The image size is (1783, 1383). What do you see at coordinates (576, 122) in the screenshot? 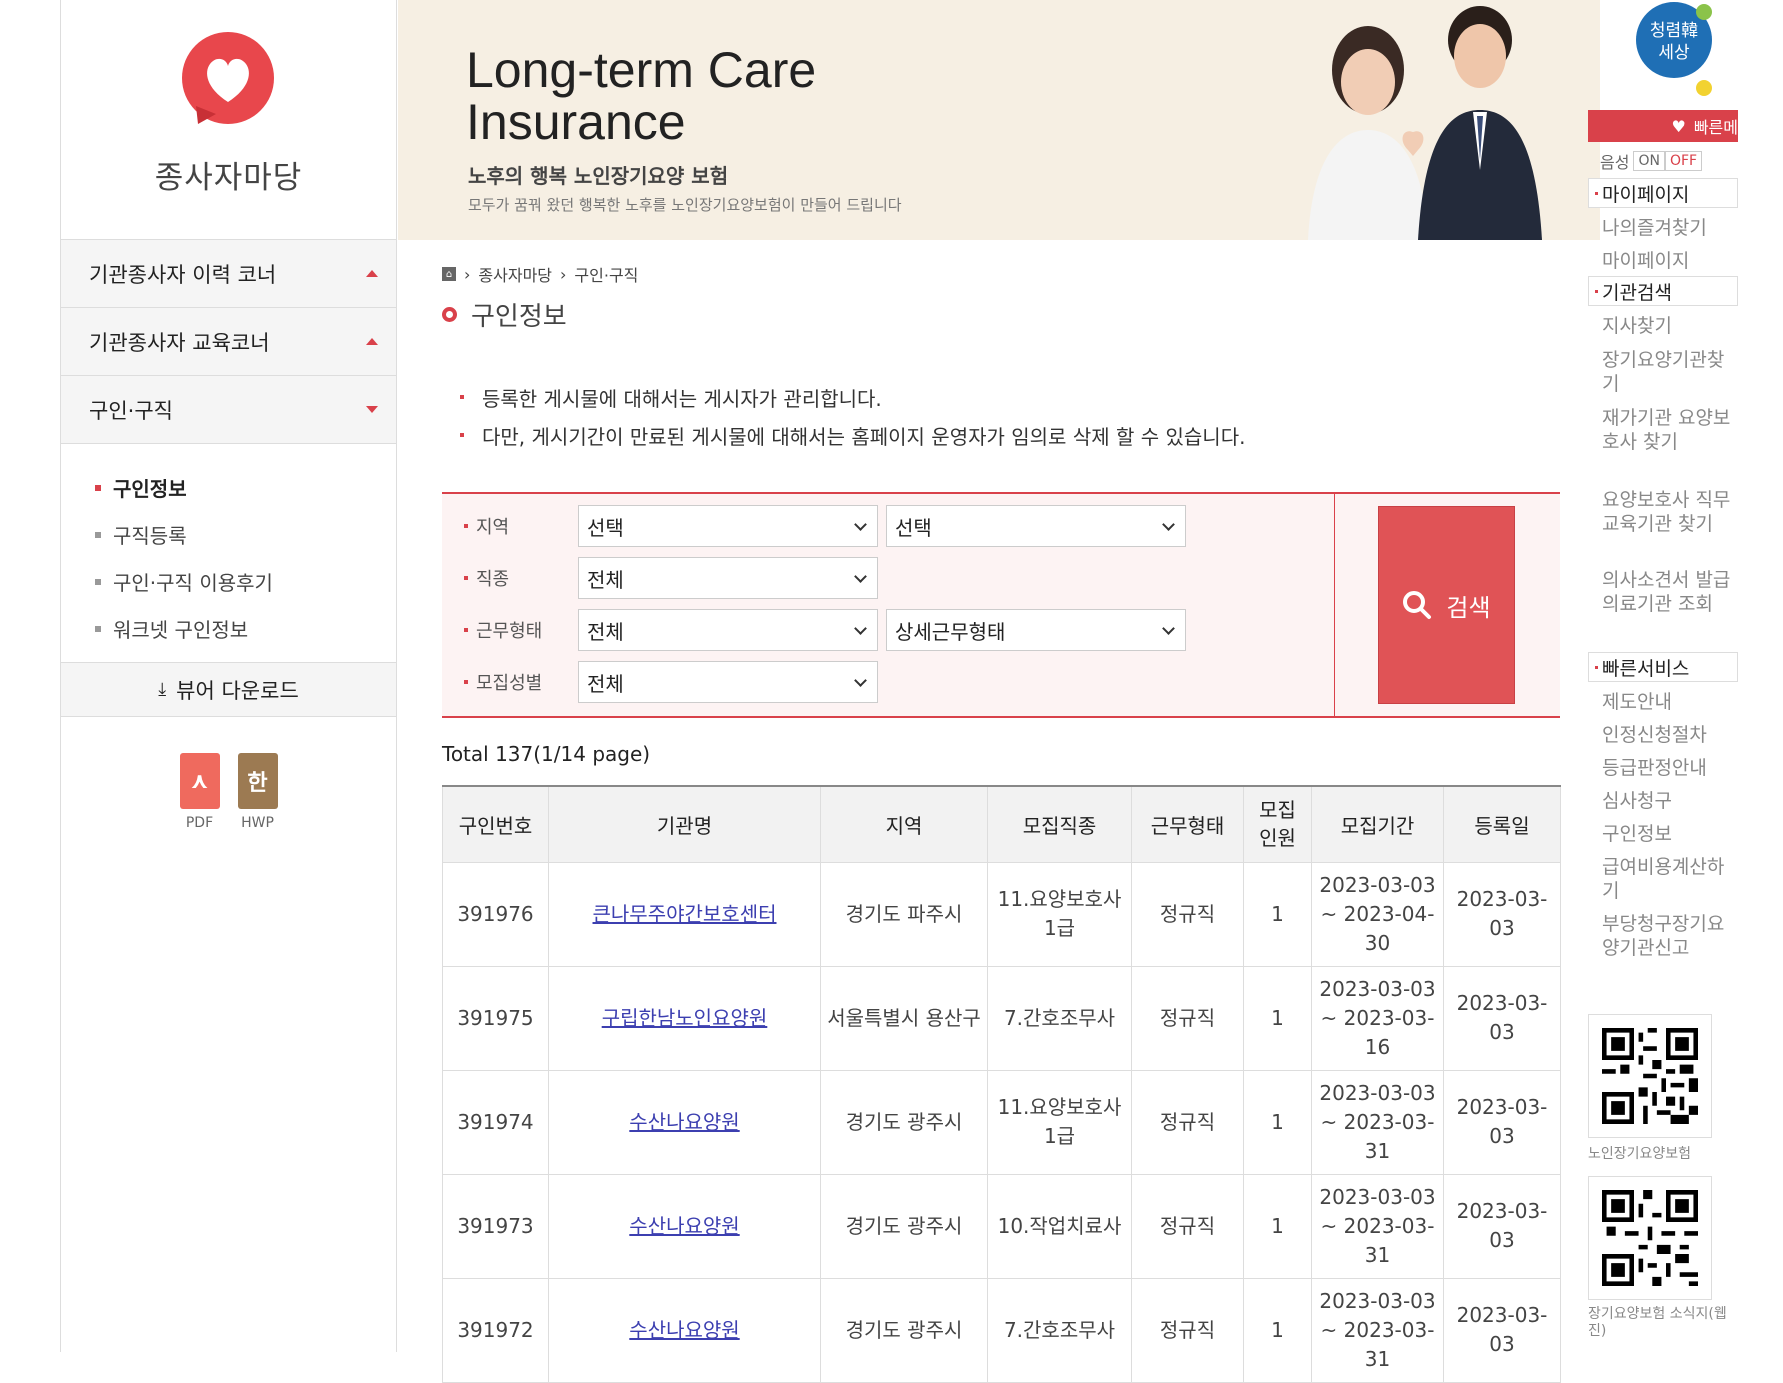
I see `banner-title-line2: Insurance` at bounding box center [576, 122].